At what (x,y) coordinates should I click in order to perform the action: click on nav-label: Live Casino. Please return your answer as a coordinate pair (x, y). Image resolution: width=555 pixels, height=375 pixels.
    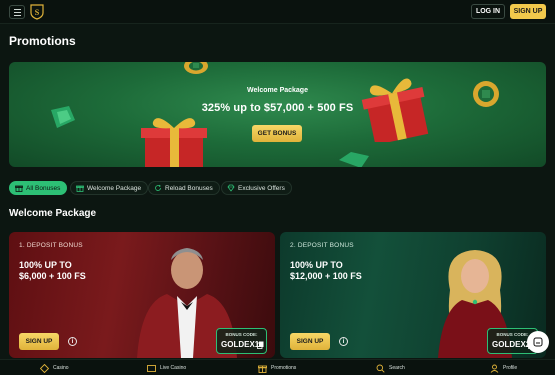
    Looking at the image, I should click on (173, 368).